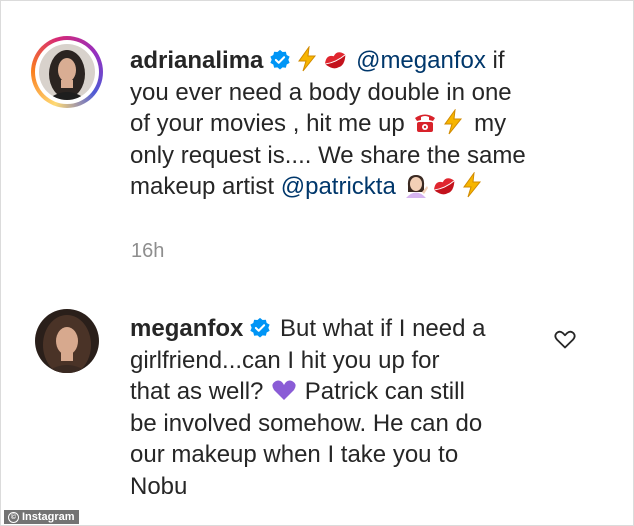 The height and width of the screenshot is (526, 634). Describe the element at coordinates (425, 123) in the screenshot. I see `telephone-emoji` at that location.